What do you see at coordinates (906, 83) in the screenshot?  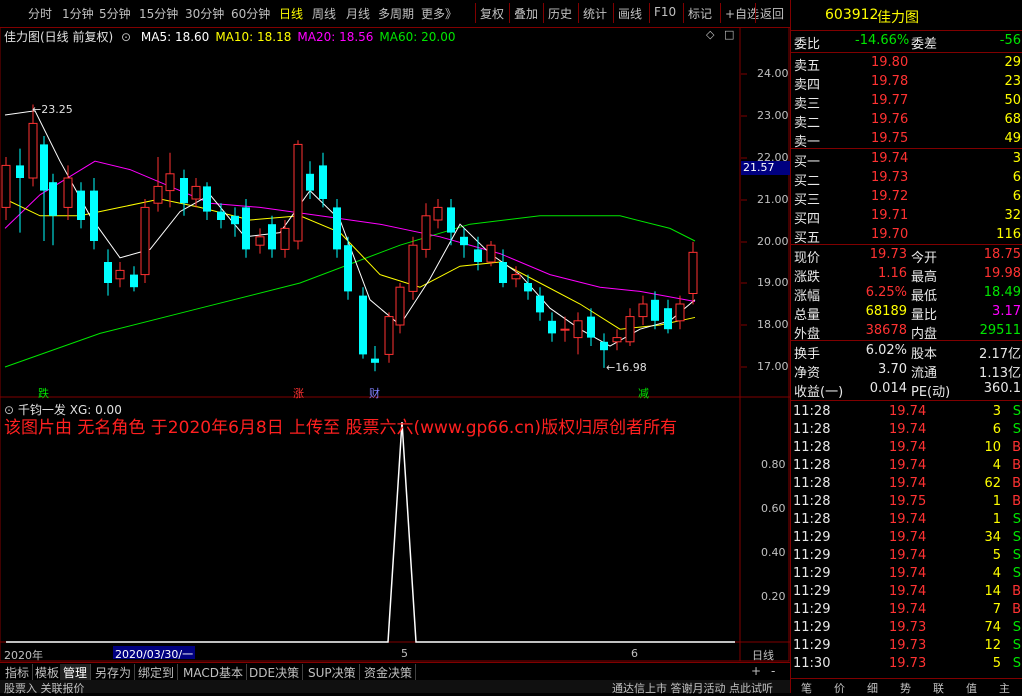 I see `sell-row: 卖四 19.78 23` at bounding box center [906, 83].